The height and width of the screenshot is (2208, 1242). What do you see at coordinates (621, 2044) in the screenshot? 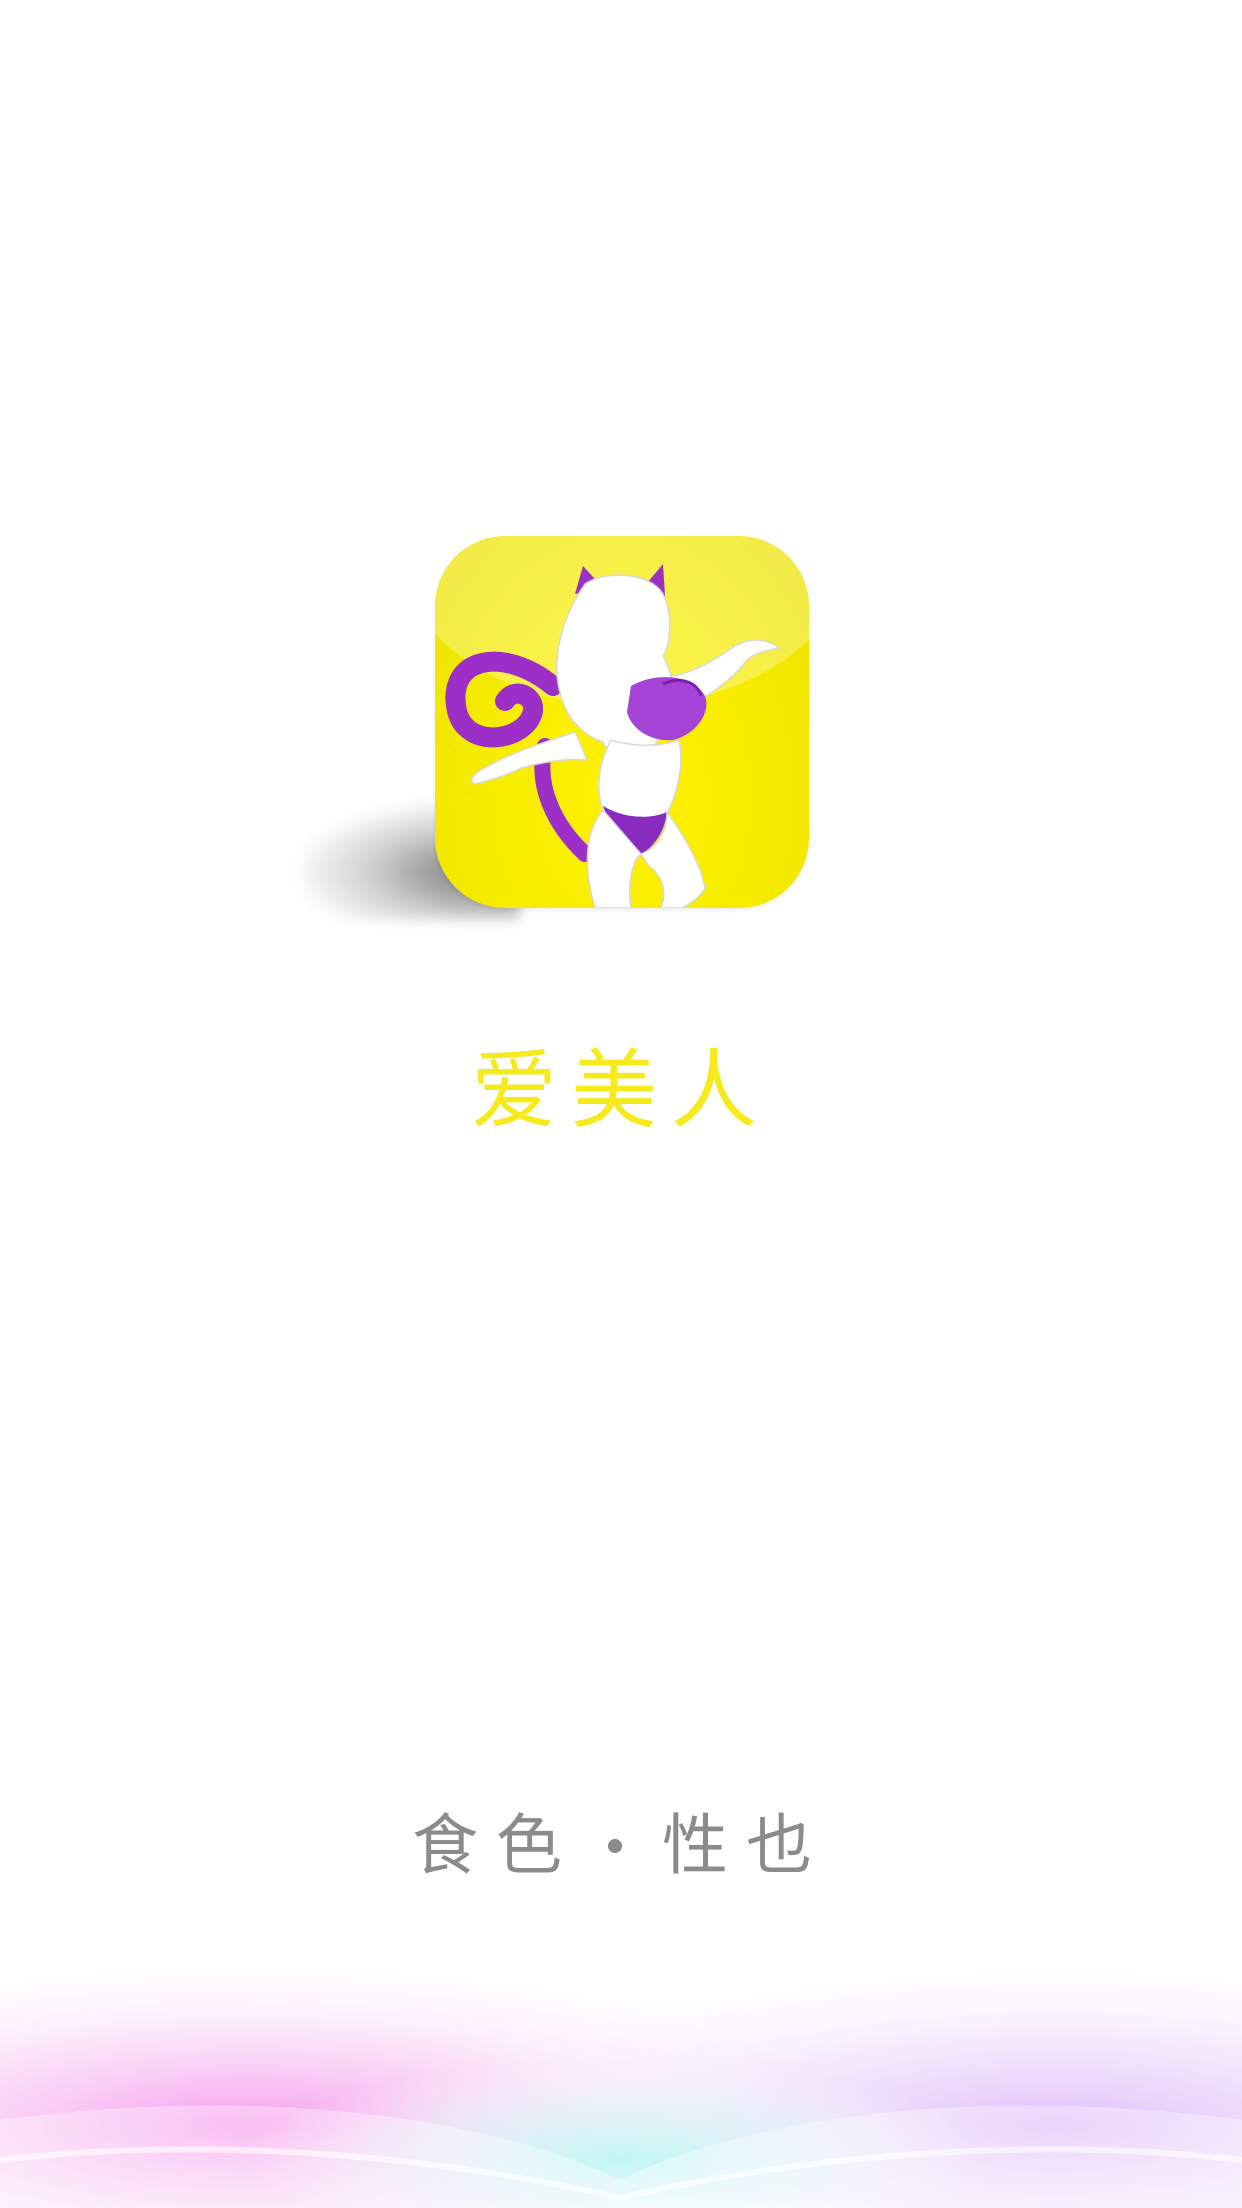
I see `light-burst-decoration` at bounding box center [621, 2044].